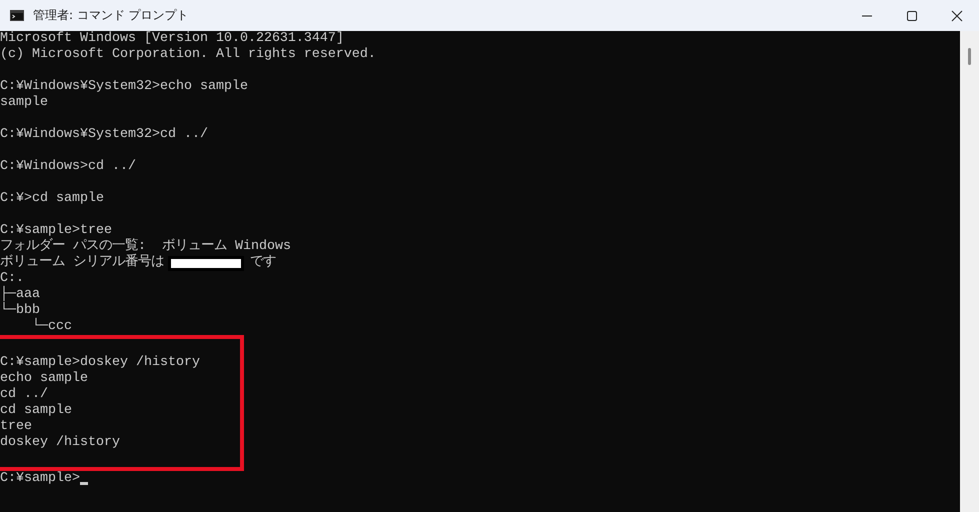 The height and width of the screenshot is (512, 979). Describe the element at coordinates (51, 327) in the screenshot. I see `console-line: └─ccc` at that location.